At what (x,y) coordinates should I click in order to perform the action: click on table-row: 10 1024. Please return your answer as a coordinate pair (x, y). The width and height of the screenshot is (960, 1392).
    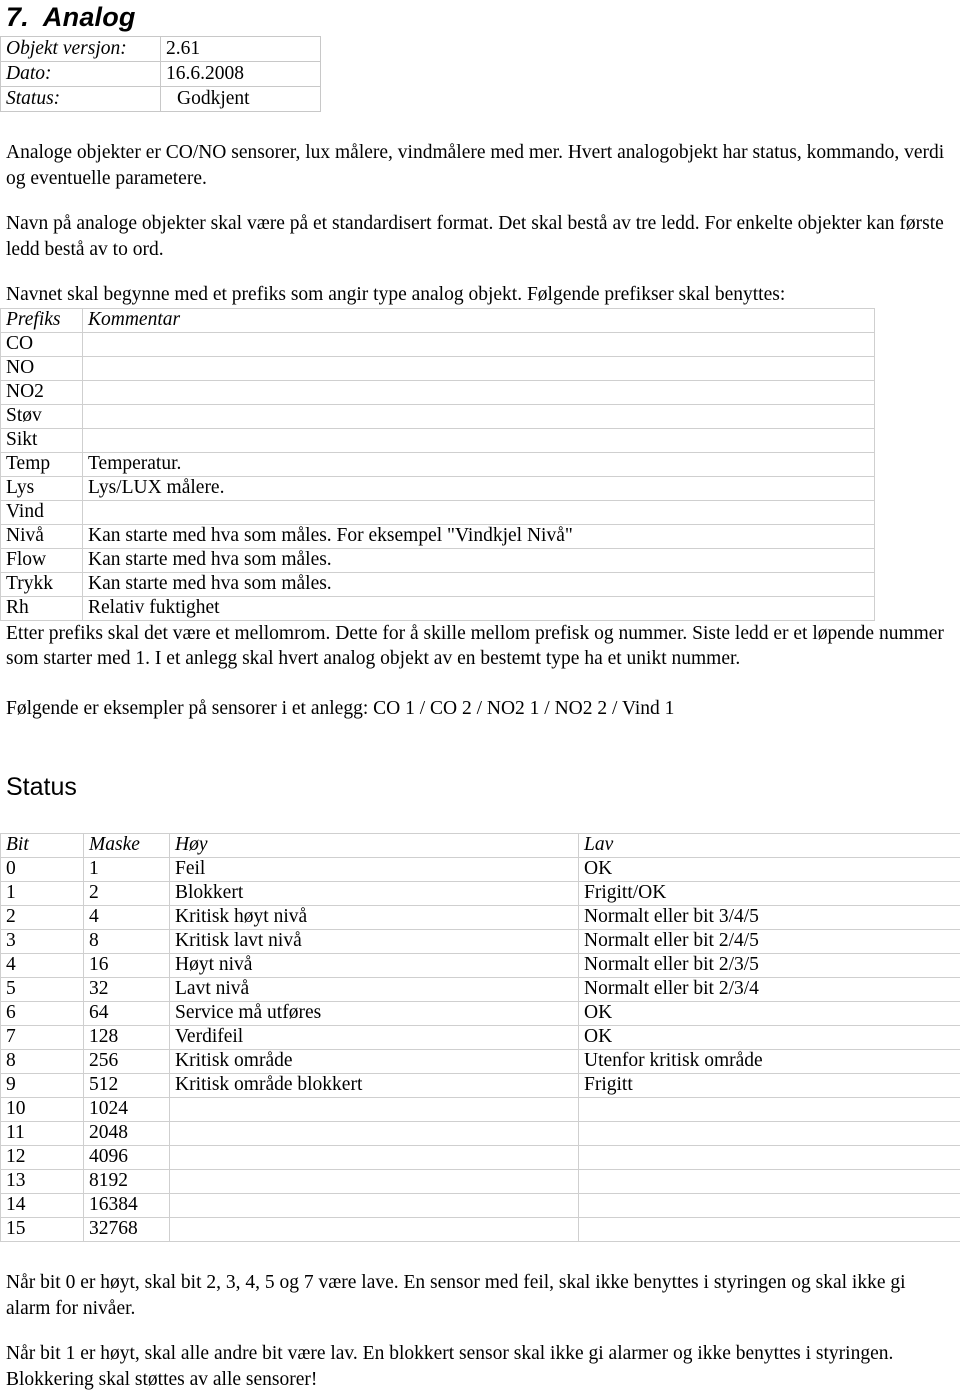
    Looking at the image, I should click on (480, 1110).